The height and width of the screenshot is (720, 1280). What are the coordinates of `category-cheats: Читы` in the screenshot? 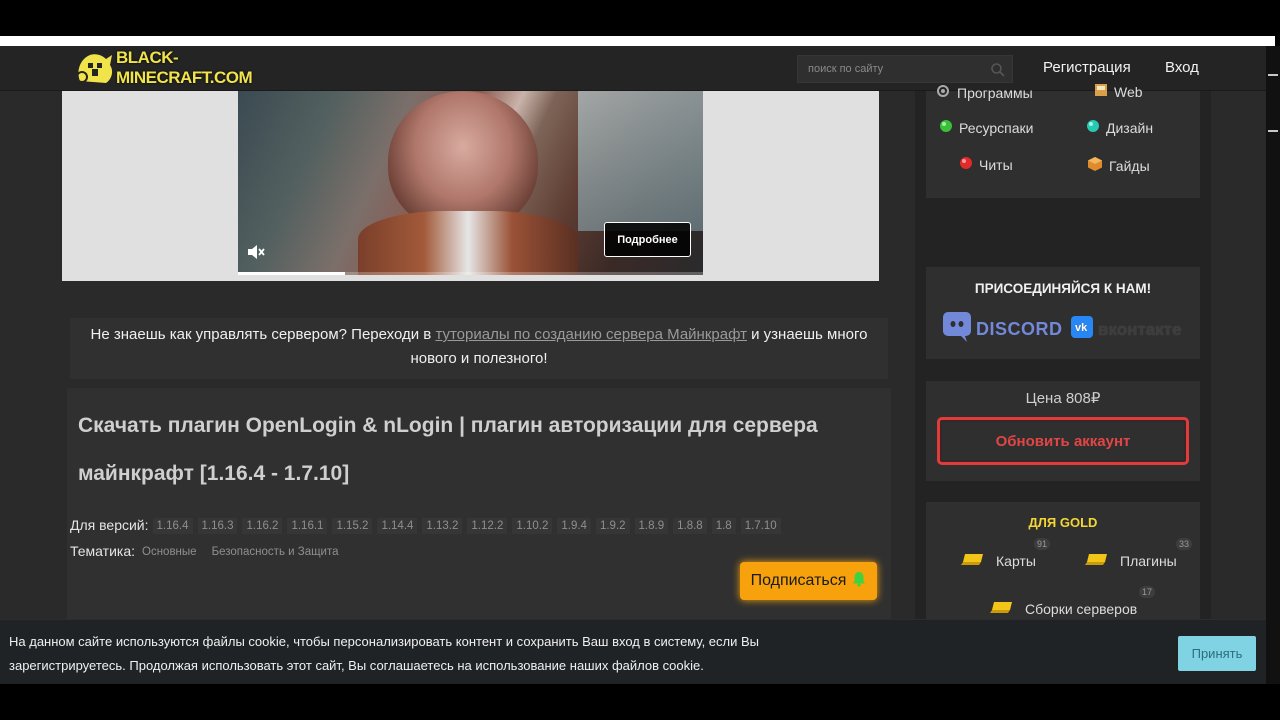 It's located at (986, 164).